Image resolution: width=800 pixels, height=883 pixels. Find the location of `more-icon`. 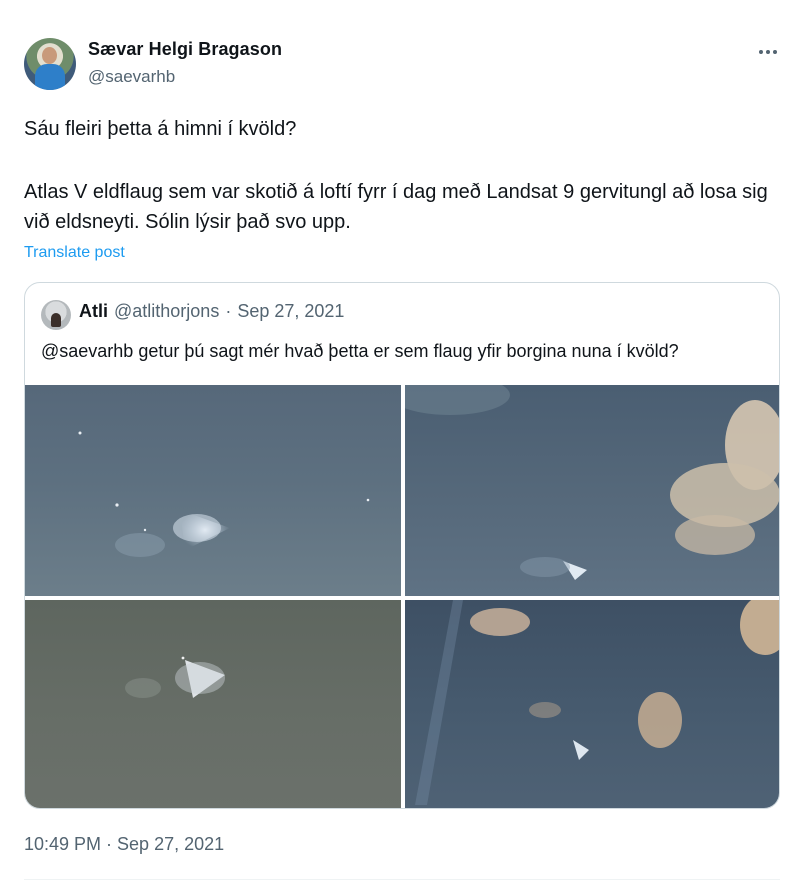

more-icon is located at coordinates (768, 52).